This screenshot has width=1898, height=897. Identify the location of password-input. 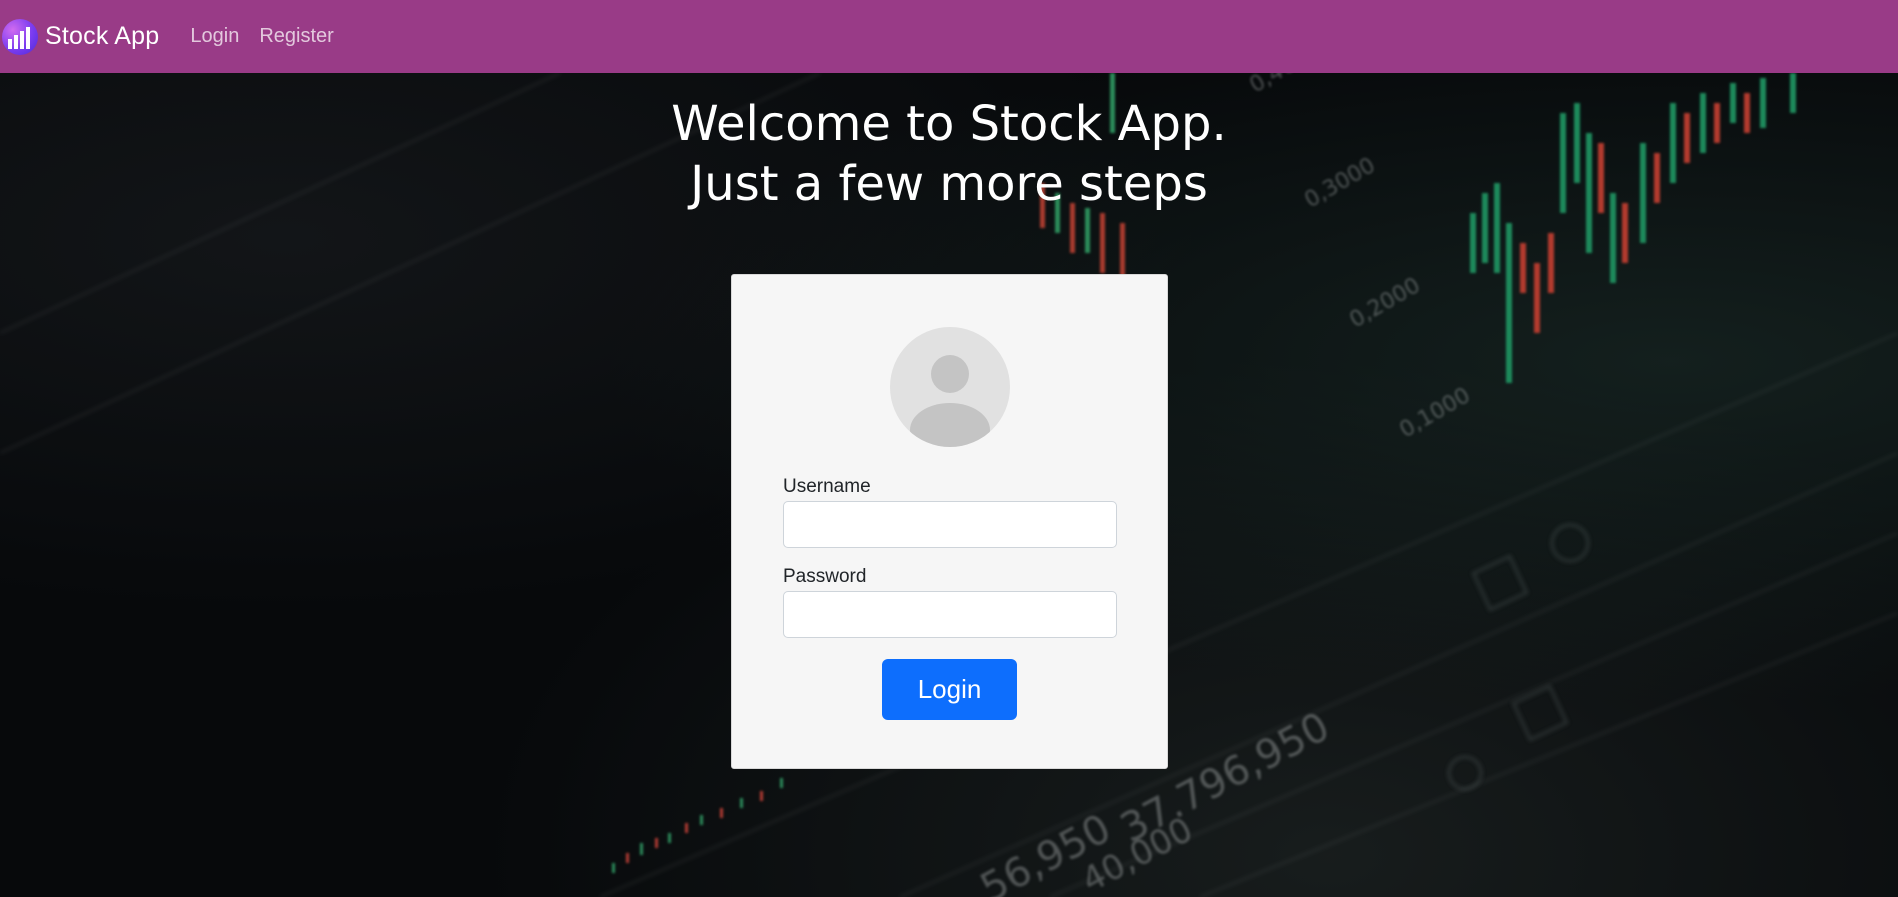
(950, 614).